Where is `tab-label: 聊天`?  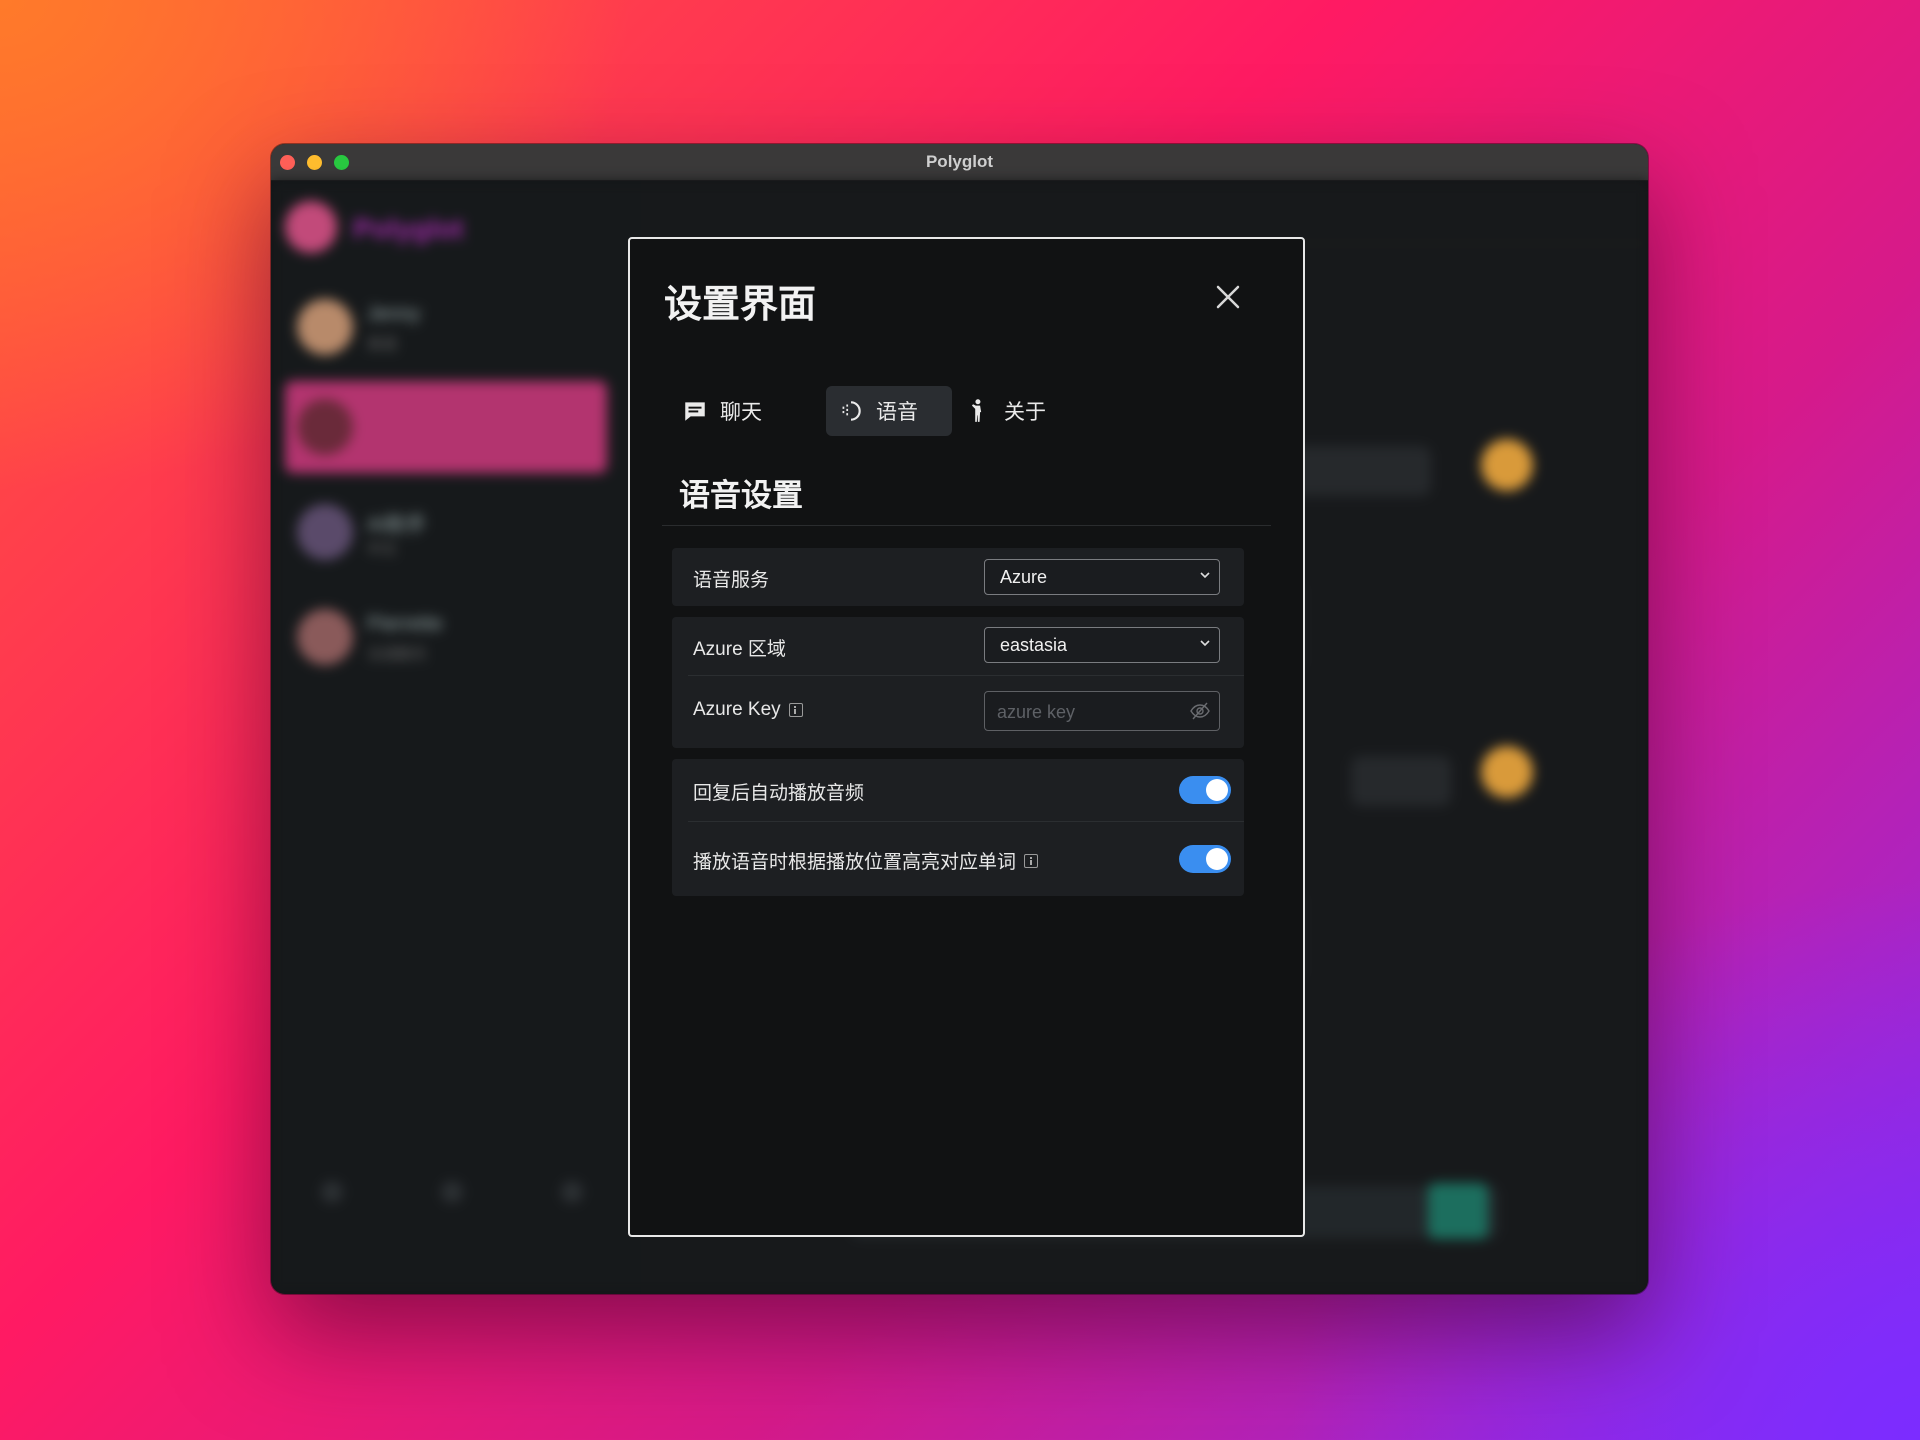 tab-label: 聊天 is located at coordinates (741, 412).